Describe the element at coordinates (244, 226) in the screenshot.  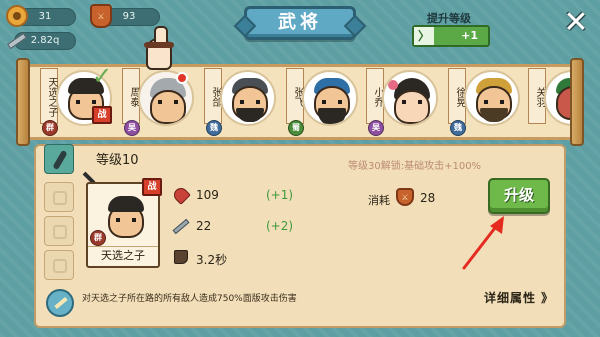
I see `attack-stat: 22 (+2)` at that location.